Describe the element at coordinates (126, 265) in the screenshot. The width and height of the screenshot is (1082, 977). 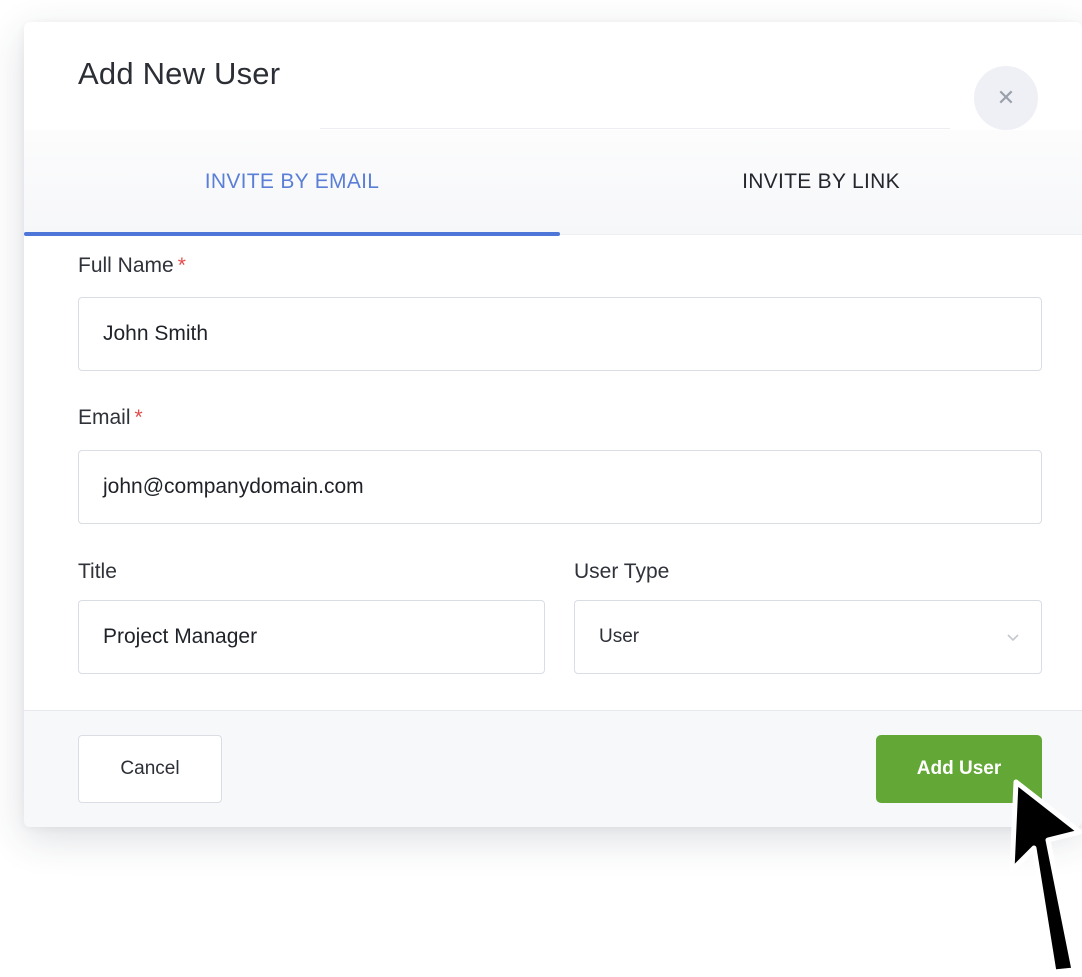
I see `full-name-label-text: Full Name` at that location.